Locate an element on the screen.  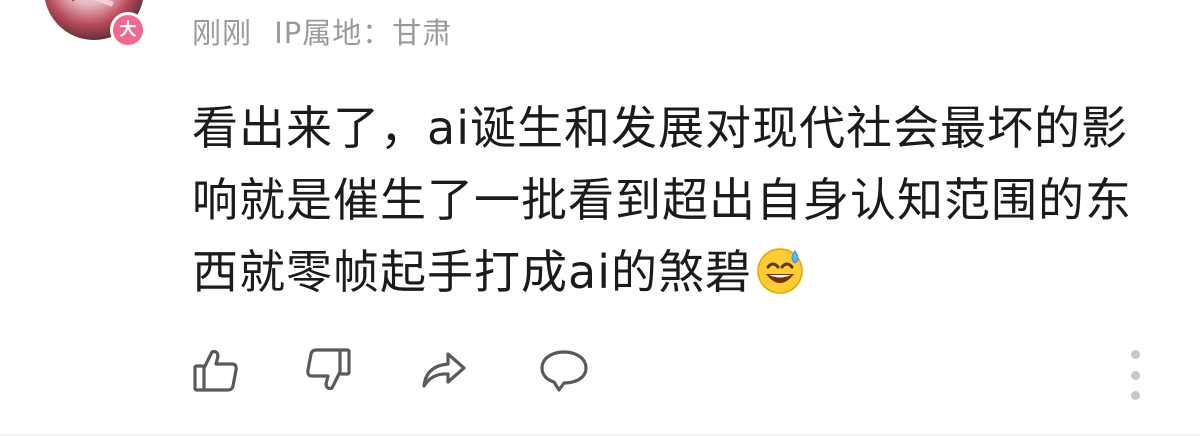
more-options-button is located at coordinates (1135, 375).